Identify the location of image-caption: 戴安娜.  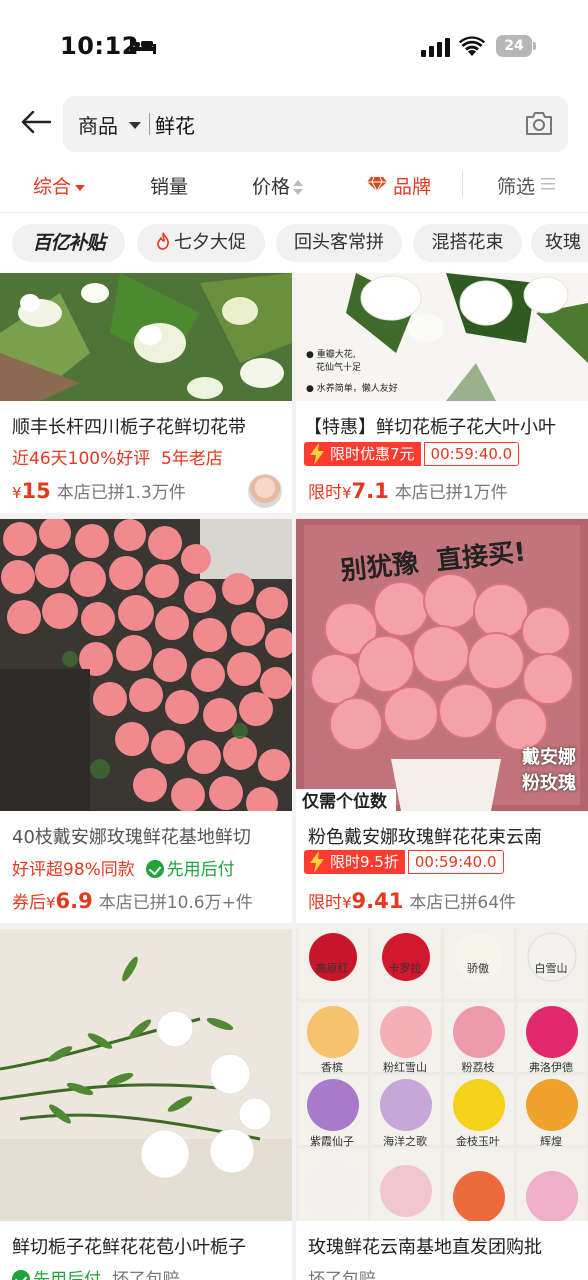
(549, 757).